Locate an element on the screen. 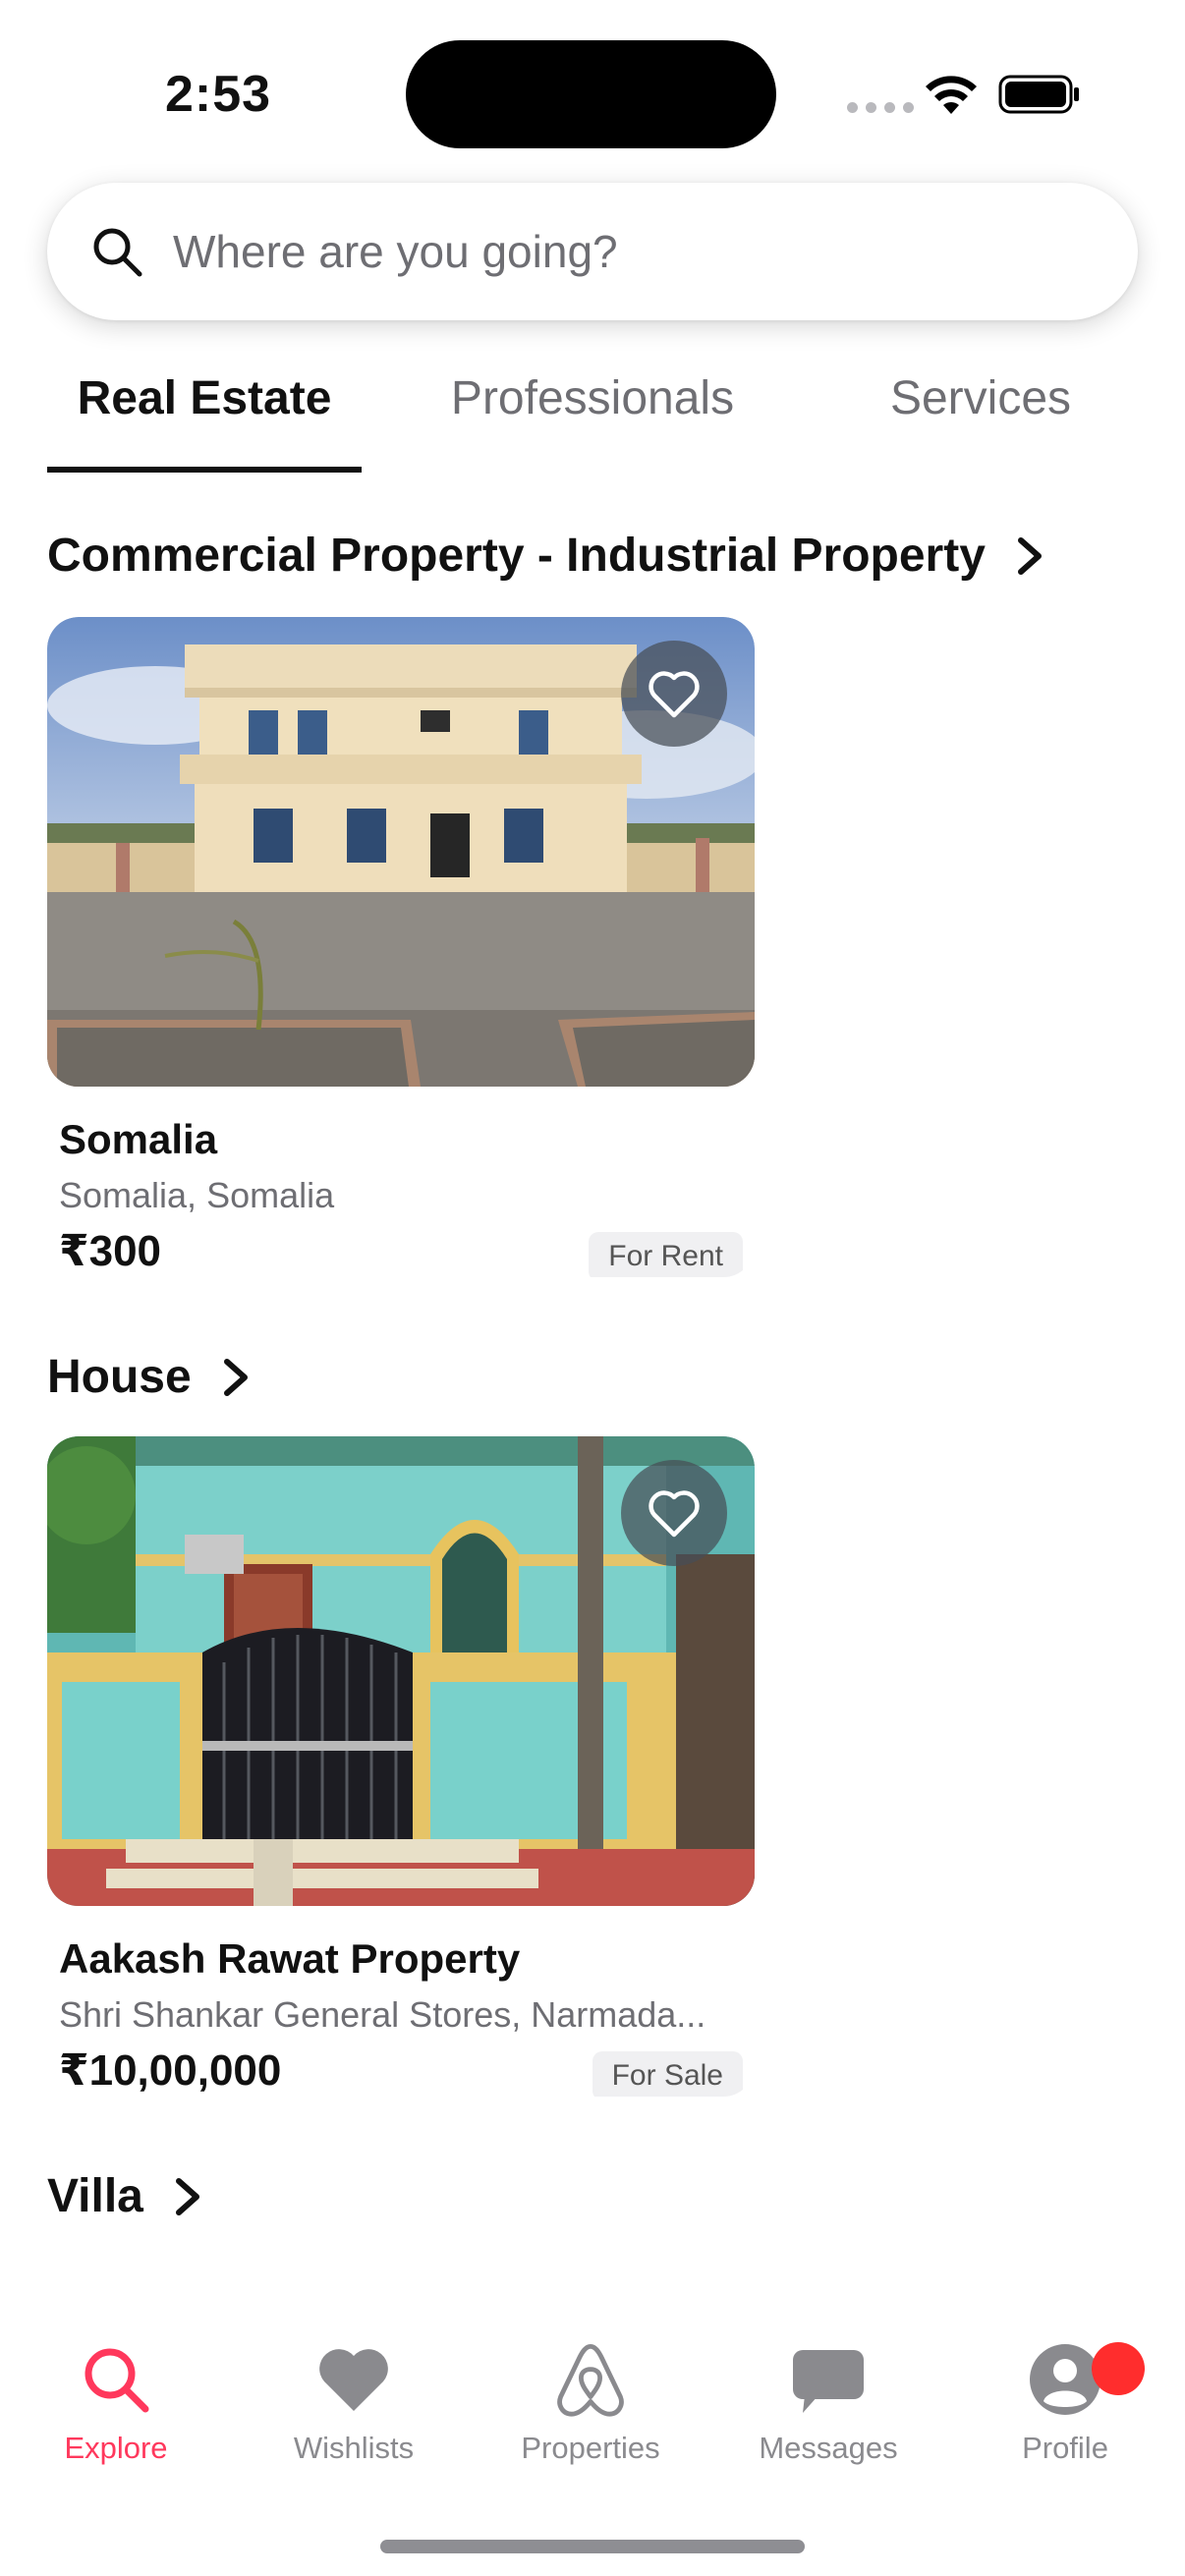 The height and width of the screenshot is (2576, 1185). property-price: ₹10,00,000 is located at coordinates (170, 2070).